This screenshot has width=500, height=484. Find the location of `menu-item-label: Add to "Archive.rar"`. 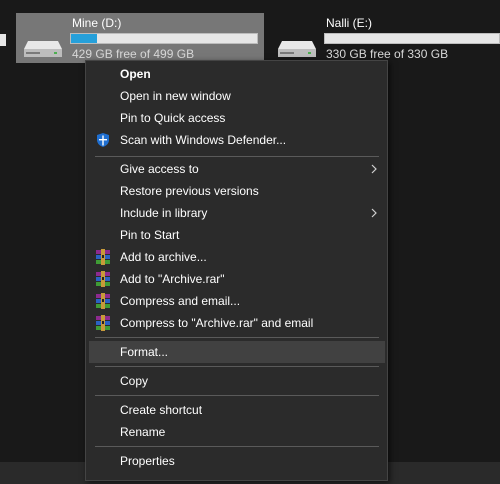

menu-item-label: Add to "Archive.rar" is located at coordinates (172, 279).